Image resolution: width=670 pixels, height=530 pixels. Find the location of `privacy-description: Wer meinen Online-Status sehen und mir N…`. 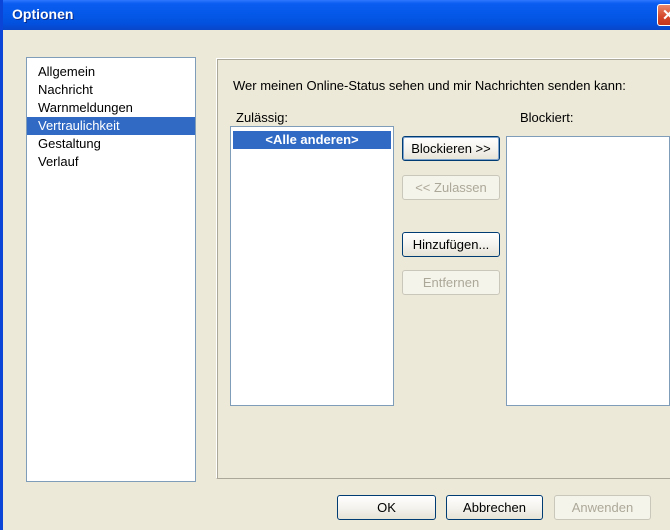

privacy-description: Wer meinen Online-Status sehen und mir N… is located at coordinates (429, 85).